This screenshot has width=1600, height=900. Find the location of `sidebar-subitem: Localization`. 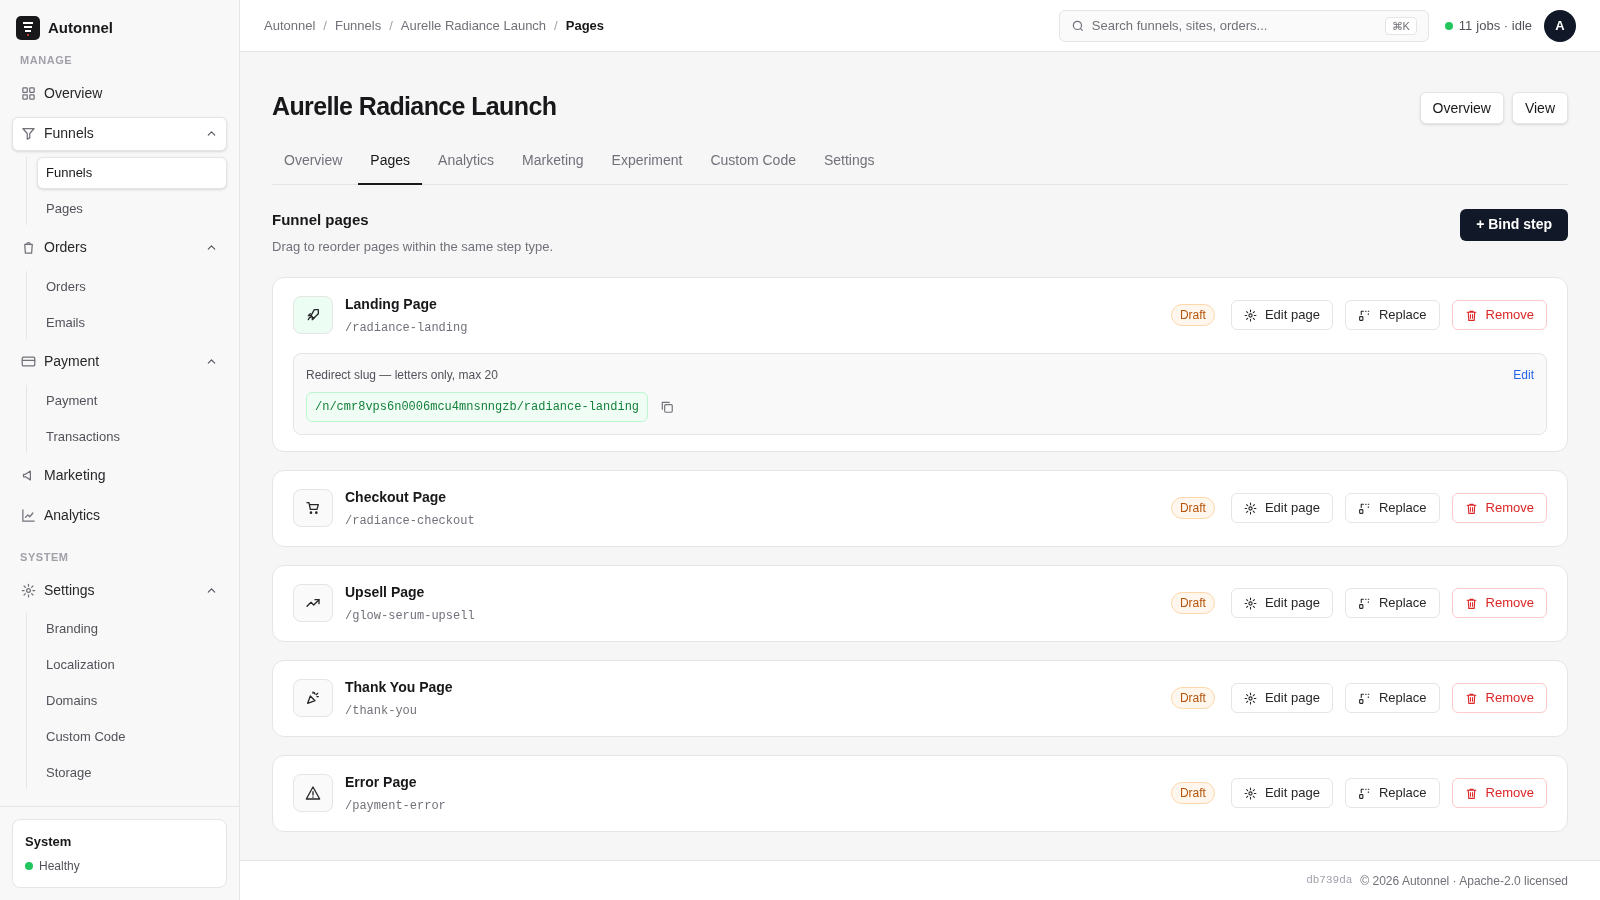

sidebar-subitem: Localization is located at coordinates (132, 665).